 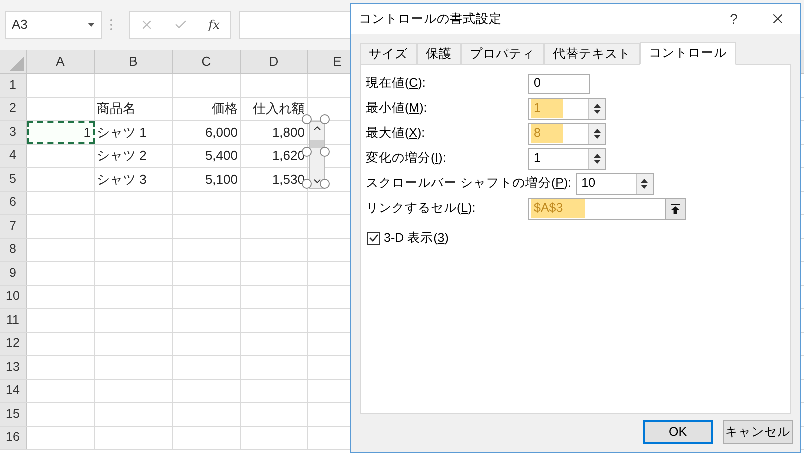 What do you see at coordinates (13, 437) in the screenshot?
I see `row-header: 16` at bounding box center [13, 437].